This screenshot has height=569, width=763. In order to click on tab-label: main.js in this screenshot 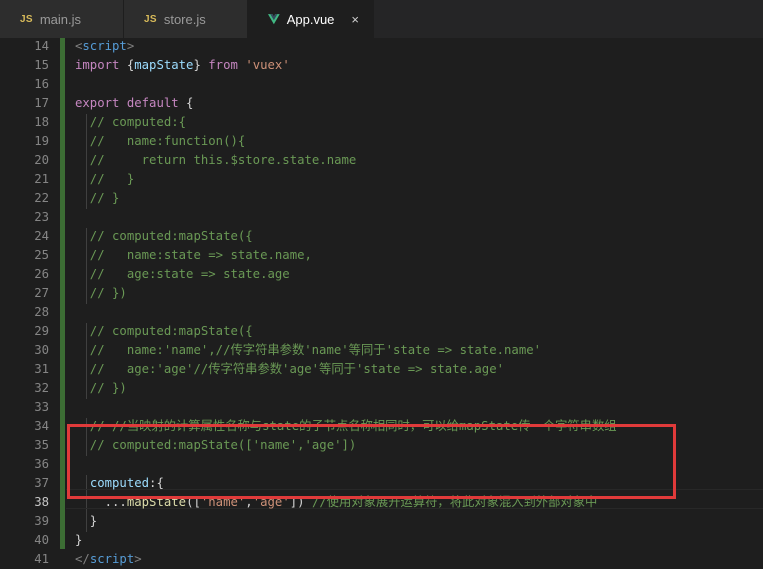, I will do `click(60, 19)`.